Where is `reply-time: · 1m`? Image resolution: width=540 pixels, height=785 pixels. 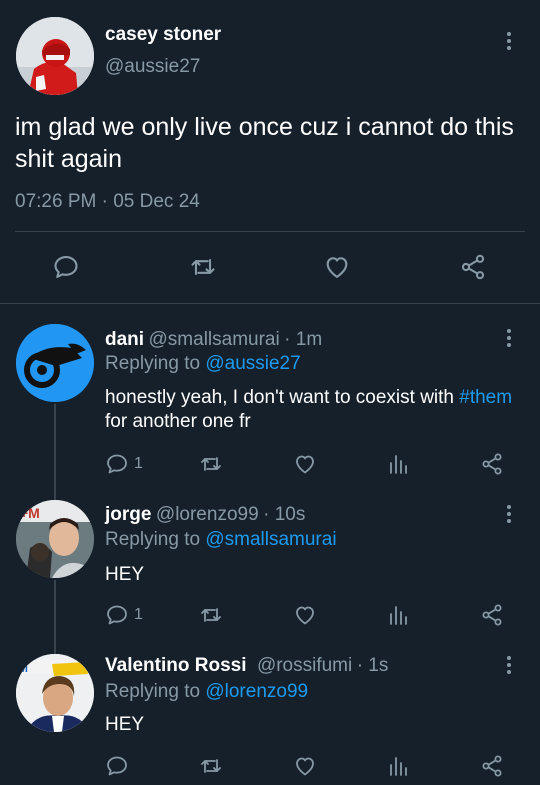
reply-time: · 1m is located at coordinates (303, 339).